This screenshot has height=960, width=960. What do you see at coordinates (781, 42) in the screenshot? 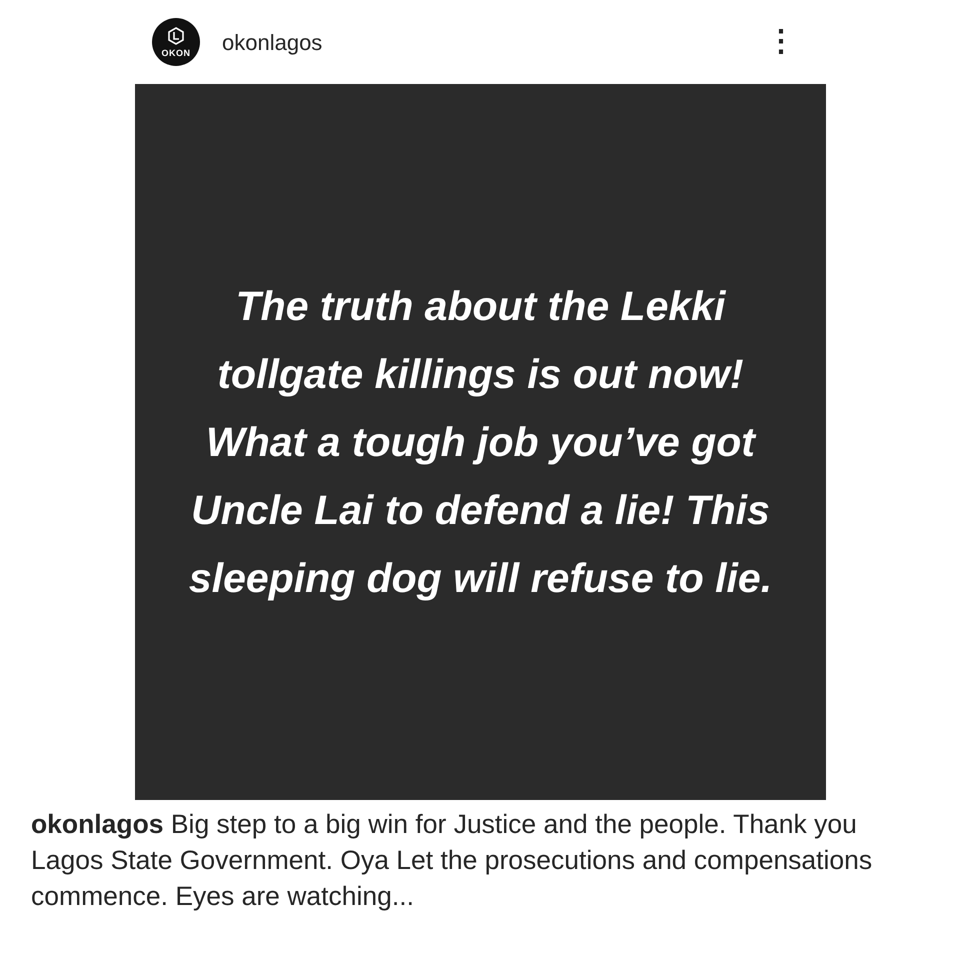
I see `more-options-button: ⋮` at bounding box center [781, 42].